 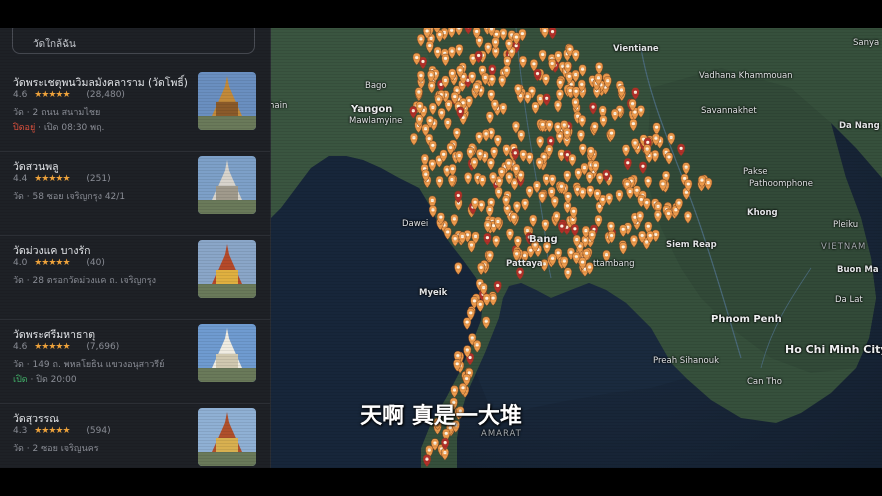 I want to click on place-pakse: Pakse, so click(x=755, y=172).